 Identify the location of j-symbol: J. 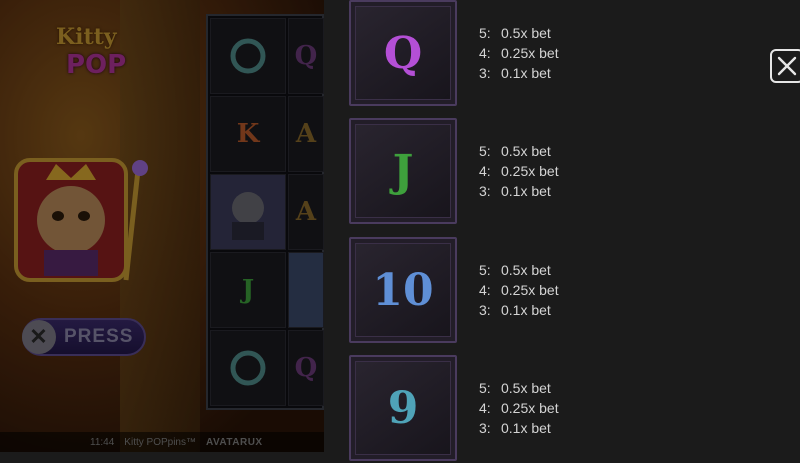
(248, 290).